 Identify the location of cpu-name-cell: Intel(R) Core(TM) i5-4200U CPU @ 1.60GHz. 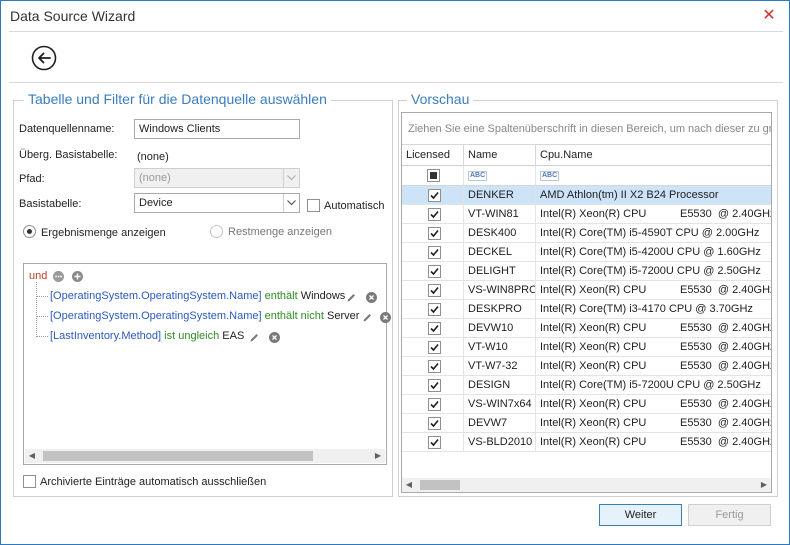
(653, 252).